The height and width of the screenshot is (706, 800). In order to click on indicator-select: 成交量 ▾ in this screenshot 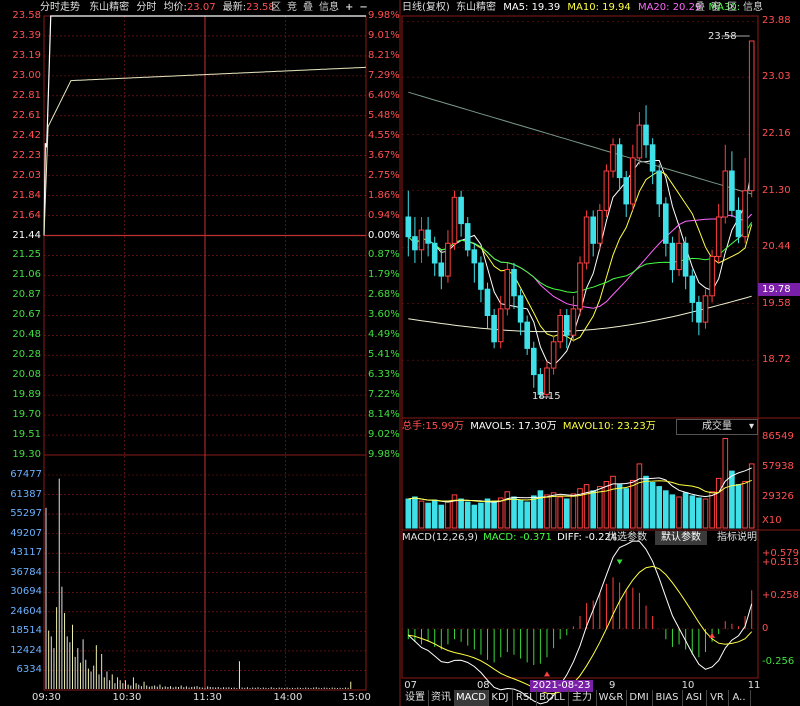, I will do `click(717, 427)`.